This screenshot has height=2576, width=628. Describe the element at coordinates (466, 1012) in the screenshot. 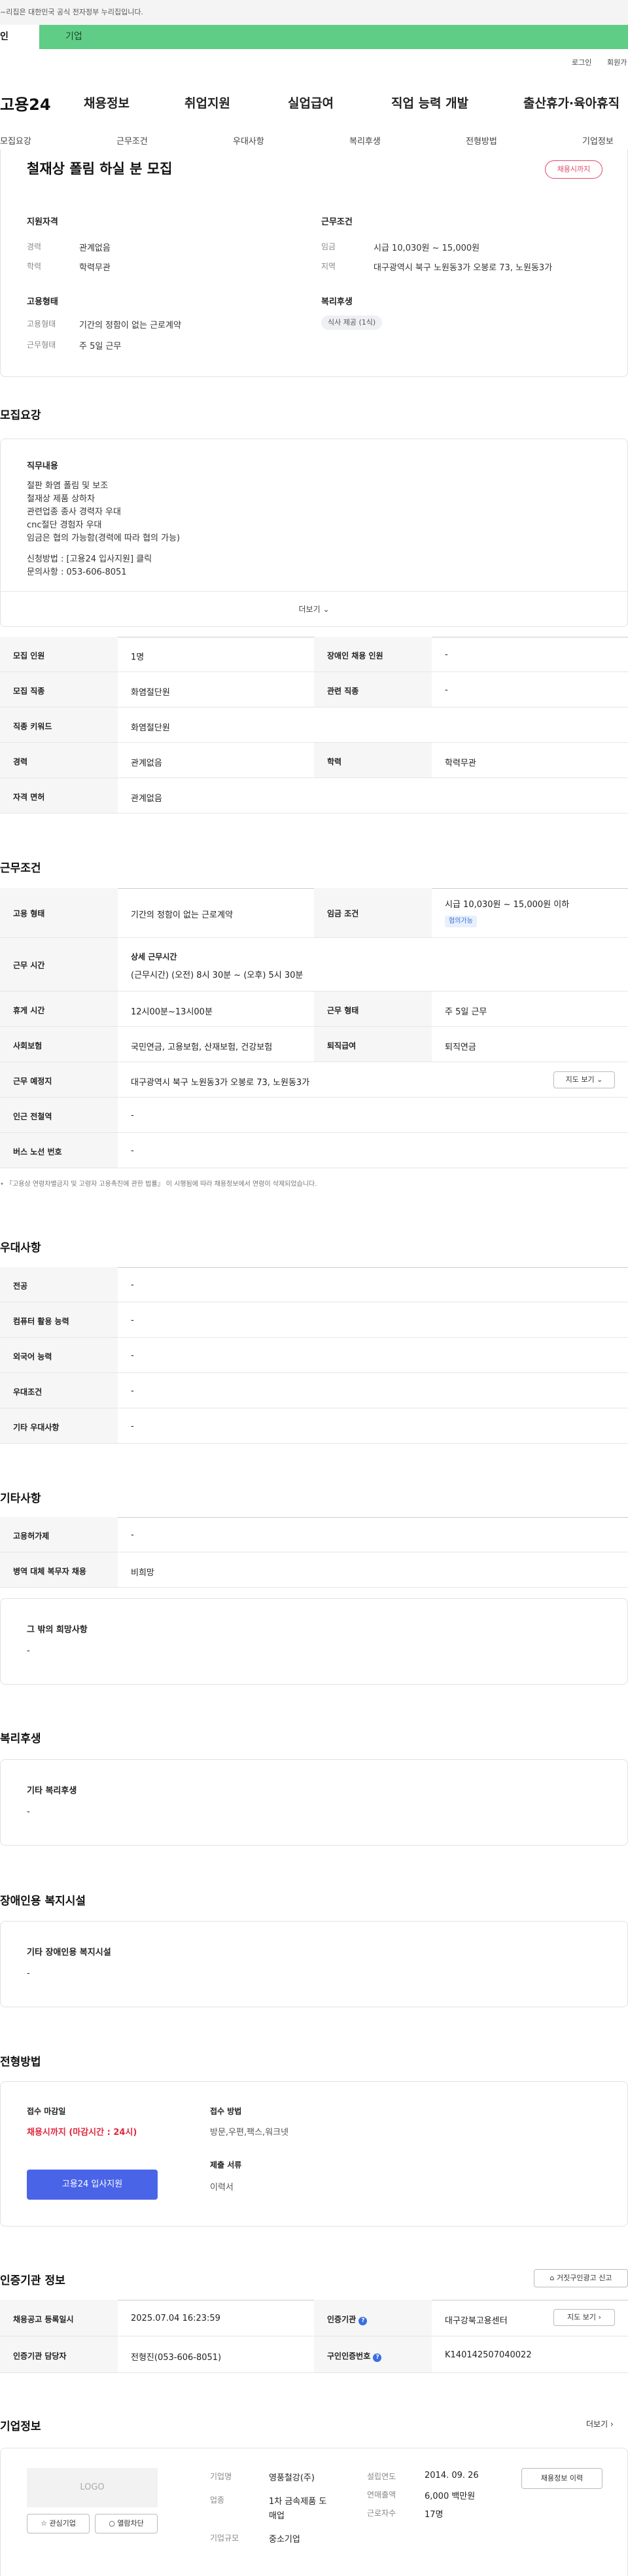

I see `cell-value: 주 5일 근무` at that location.